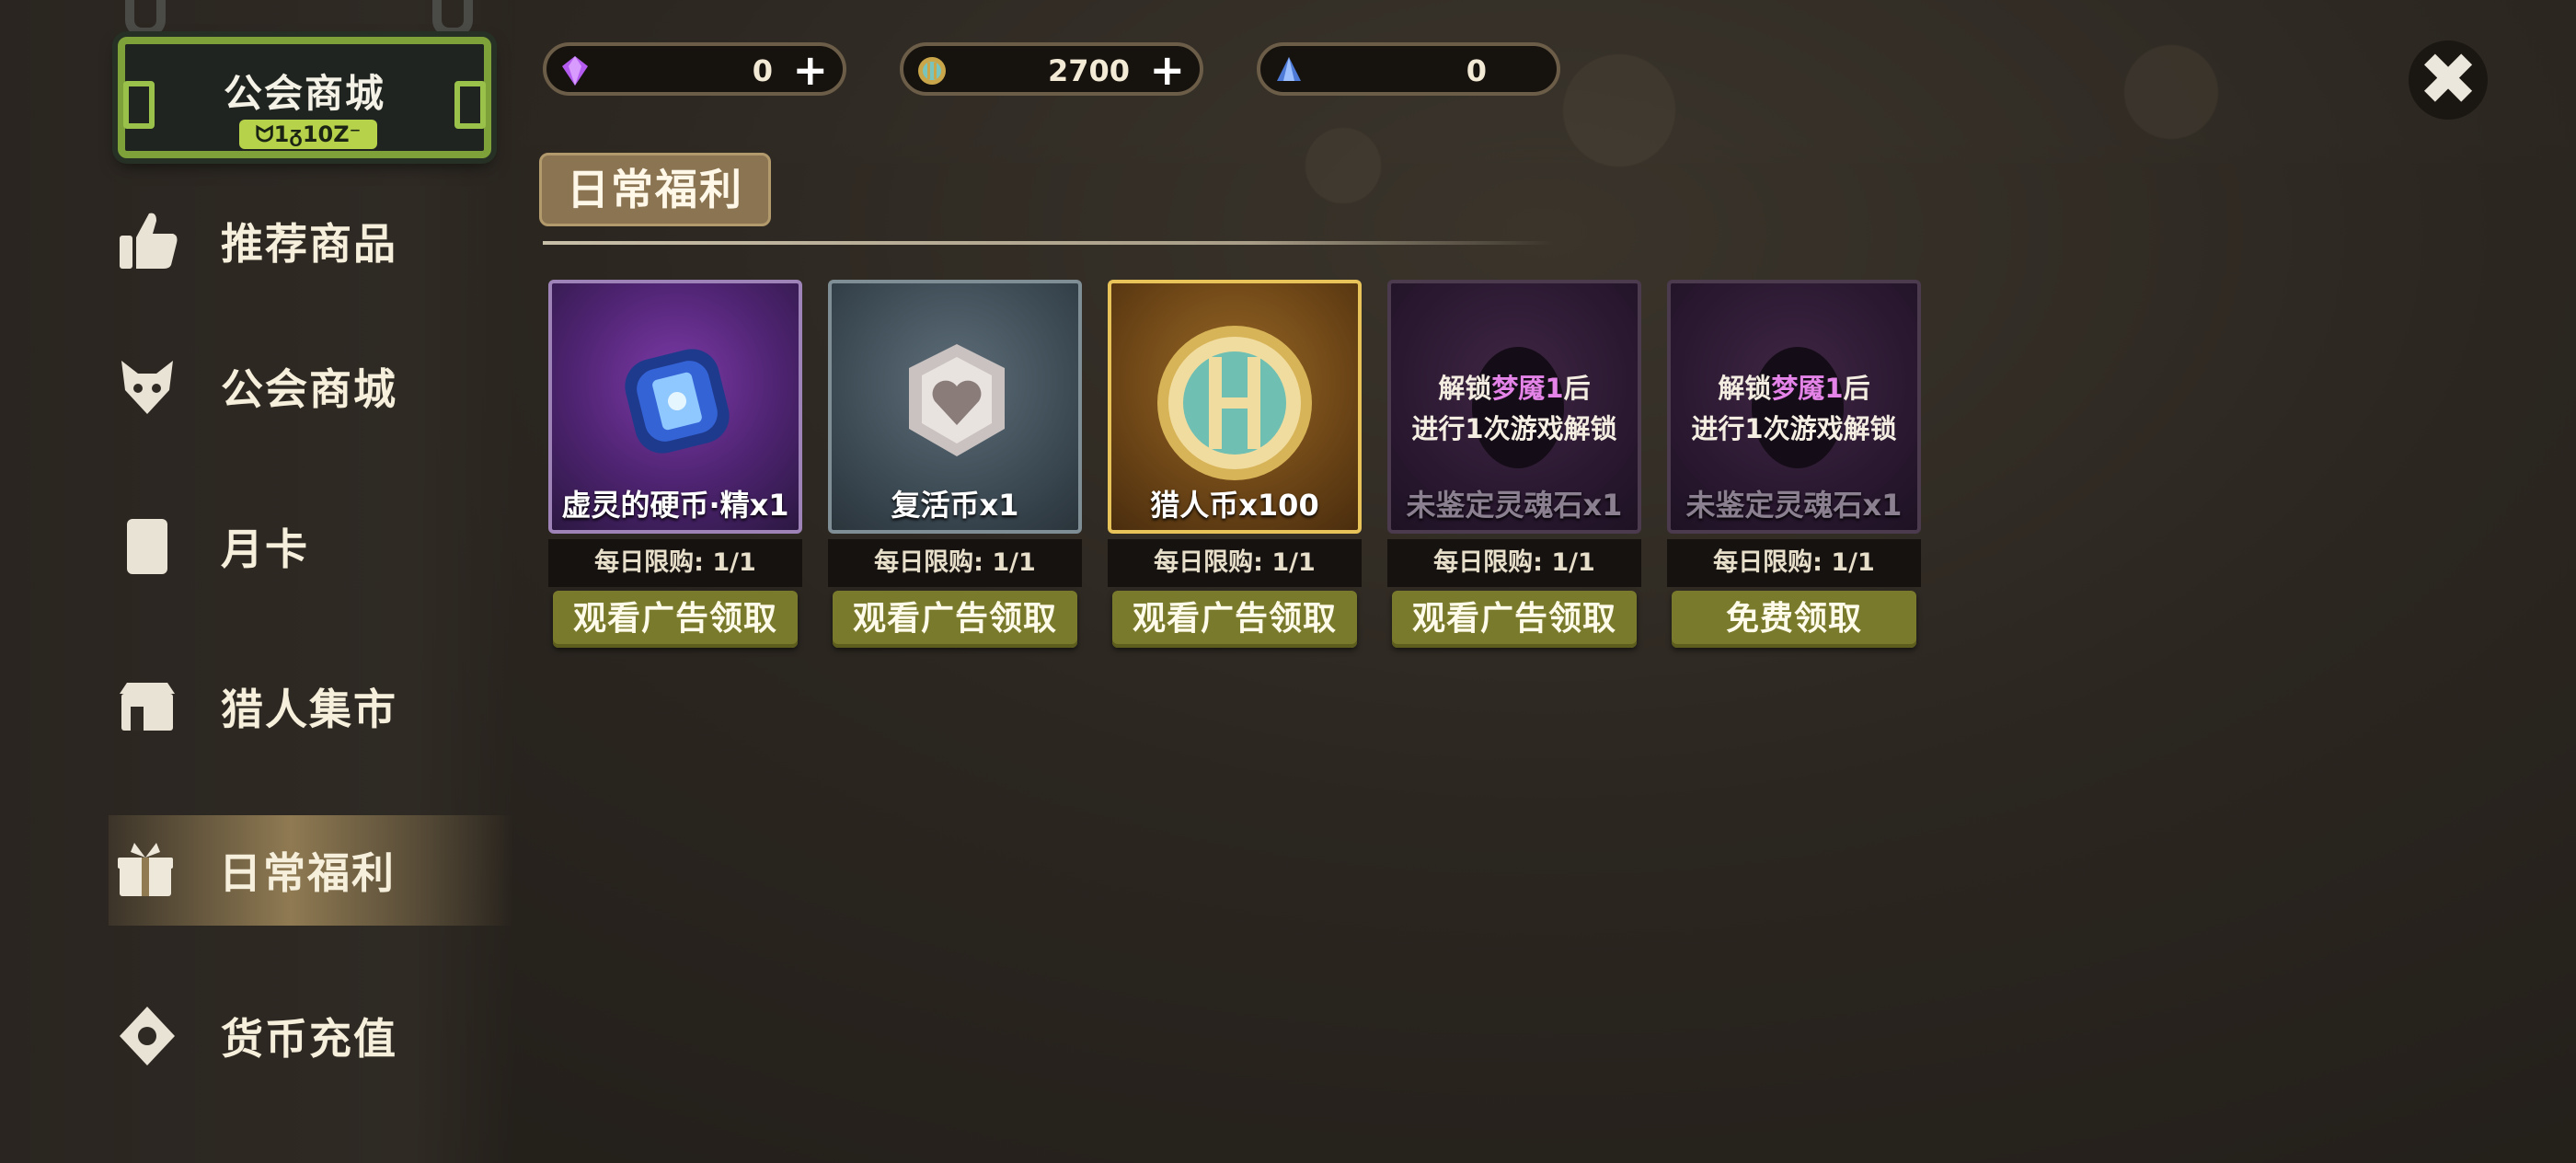 The image size is (2576, 1163). Describe the element at coordinates (309, 244) in the screenshot. I see `sidebar-item-label: 推荐商品` at that location.